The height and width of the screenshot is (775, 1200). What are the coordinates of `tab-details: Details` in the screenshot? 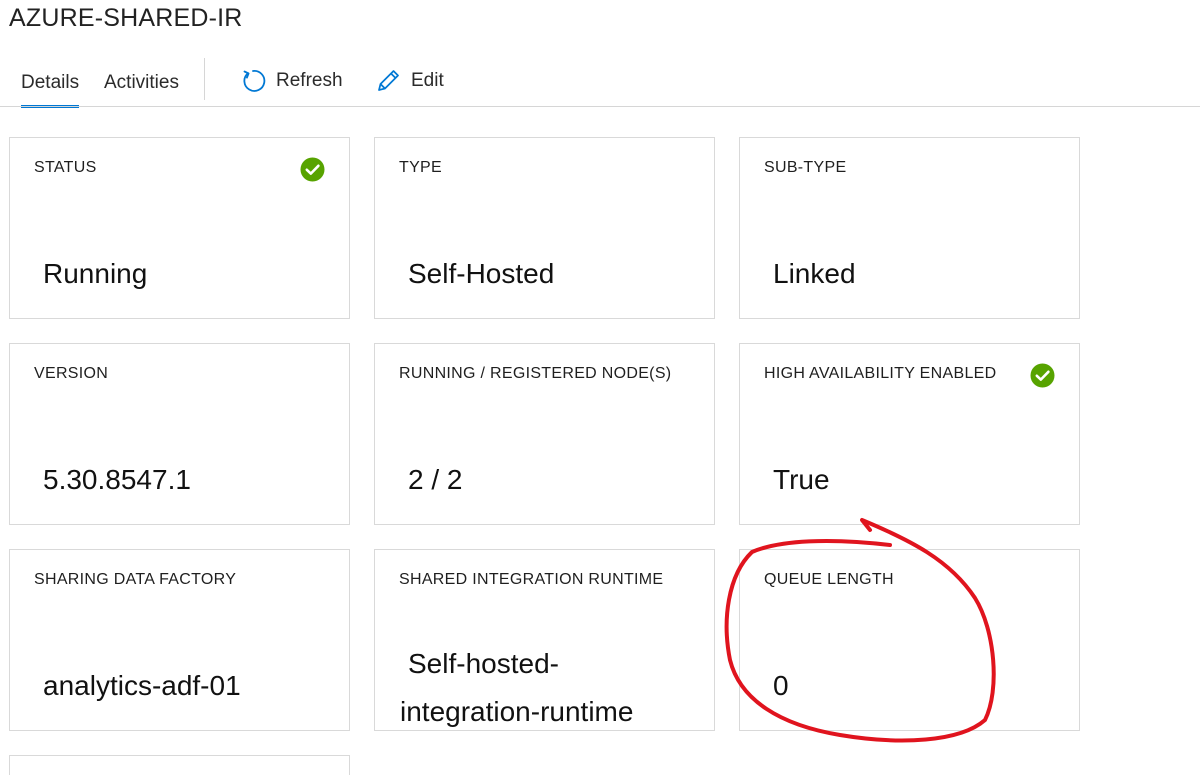 It's located at (50, 90).